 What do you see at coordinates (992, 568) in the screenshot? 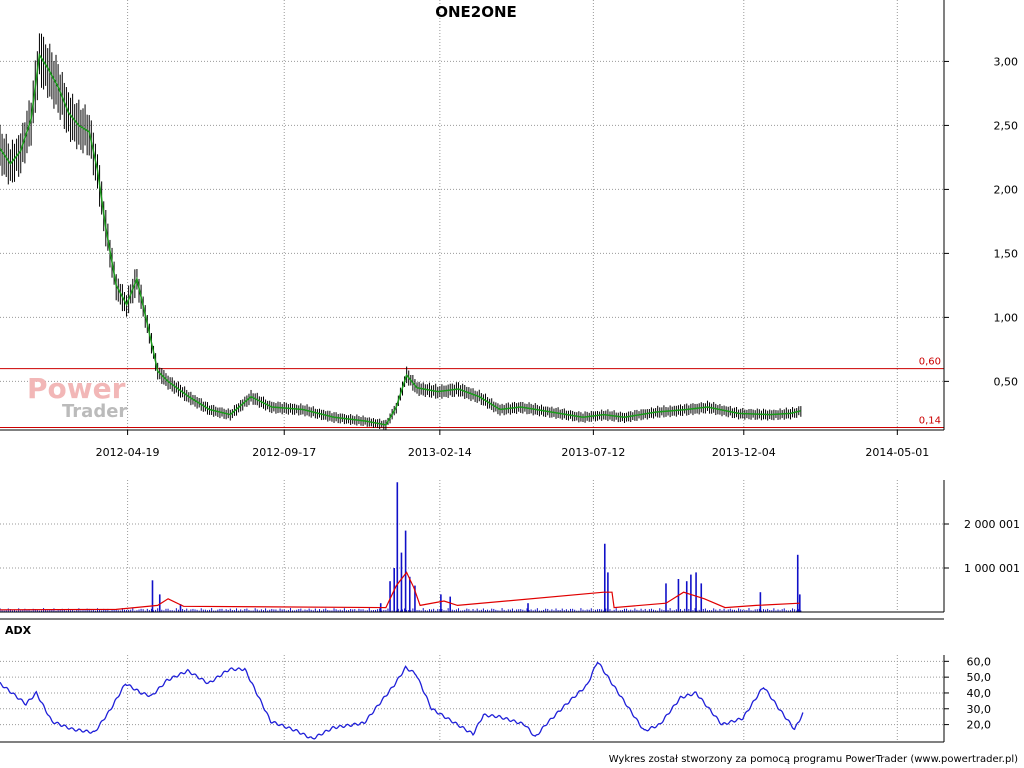
I see `volume-y-tick-label: 1 000 001` at bounding box center [992, 568].